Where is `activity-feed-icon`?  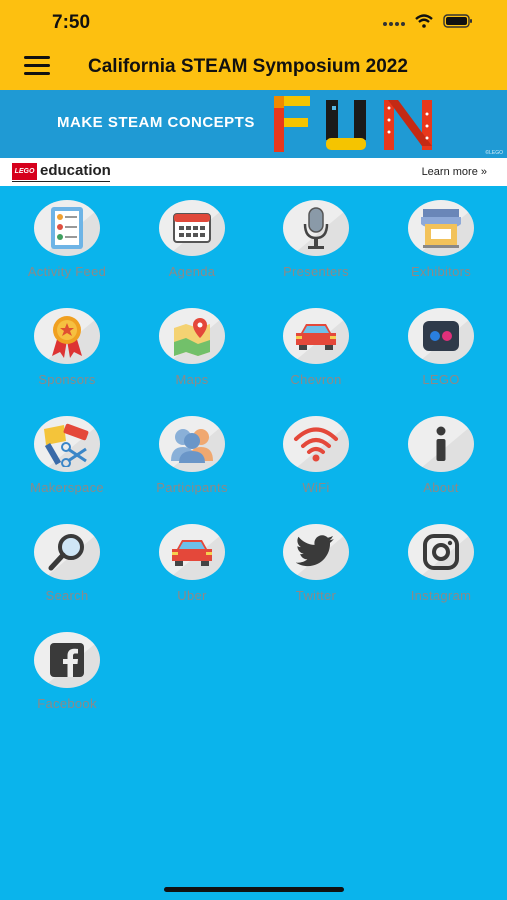 activity-feed-icon is located at coordinates (67, 228).